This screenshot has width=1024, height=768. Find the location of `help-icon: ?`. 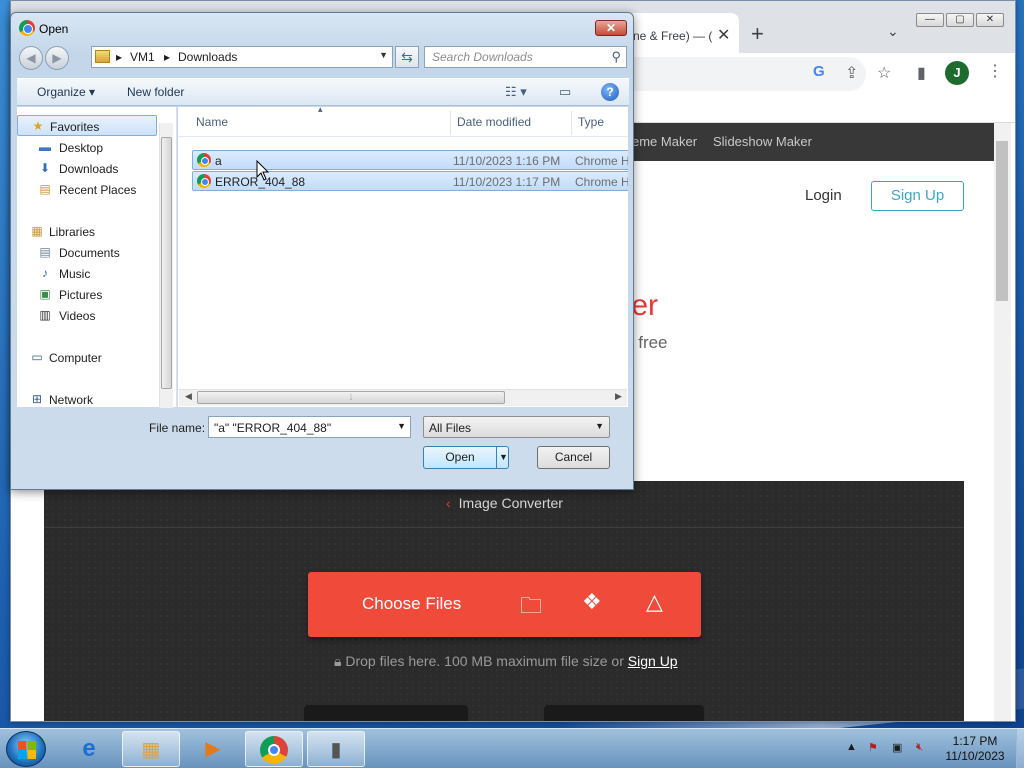

help-icon: ? is located at coordinates (610, 92).